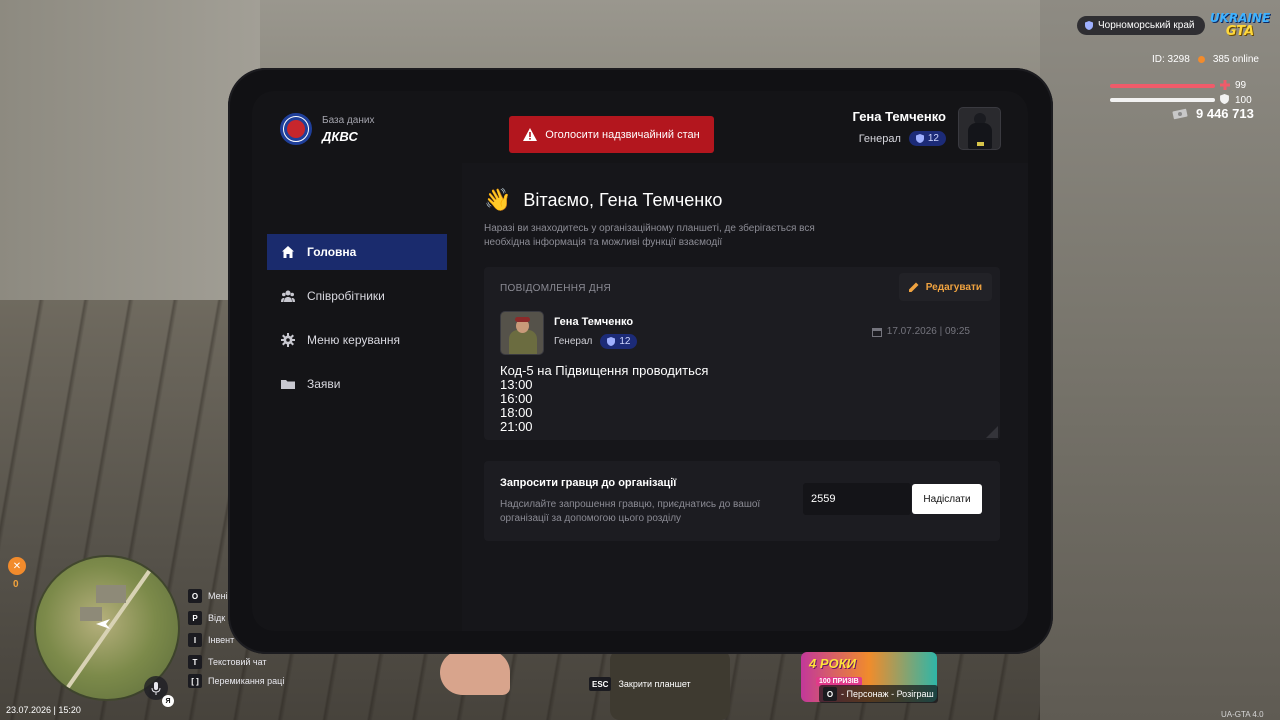  What do you see at coordinates (288, 296) in the screenshot?
I see `users-icon` at bounding box center [288, 296].